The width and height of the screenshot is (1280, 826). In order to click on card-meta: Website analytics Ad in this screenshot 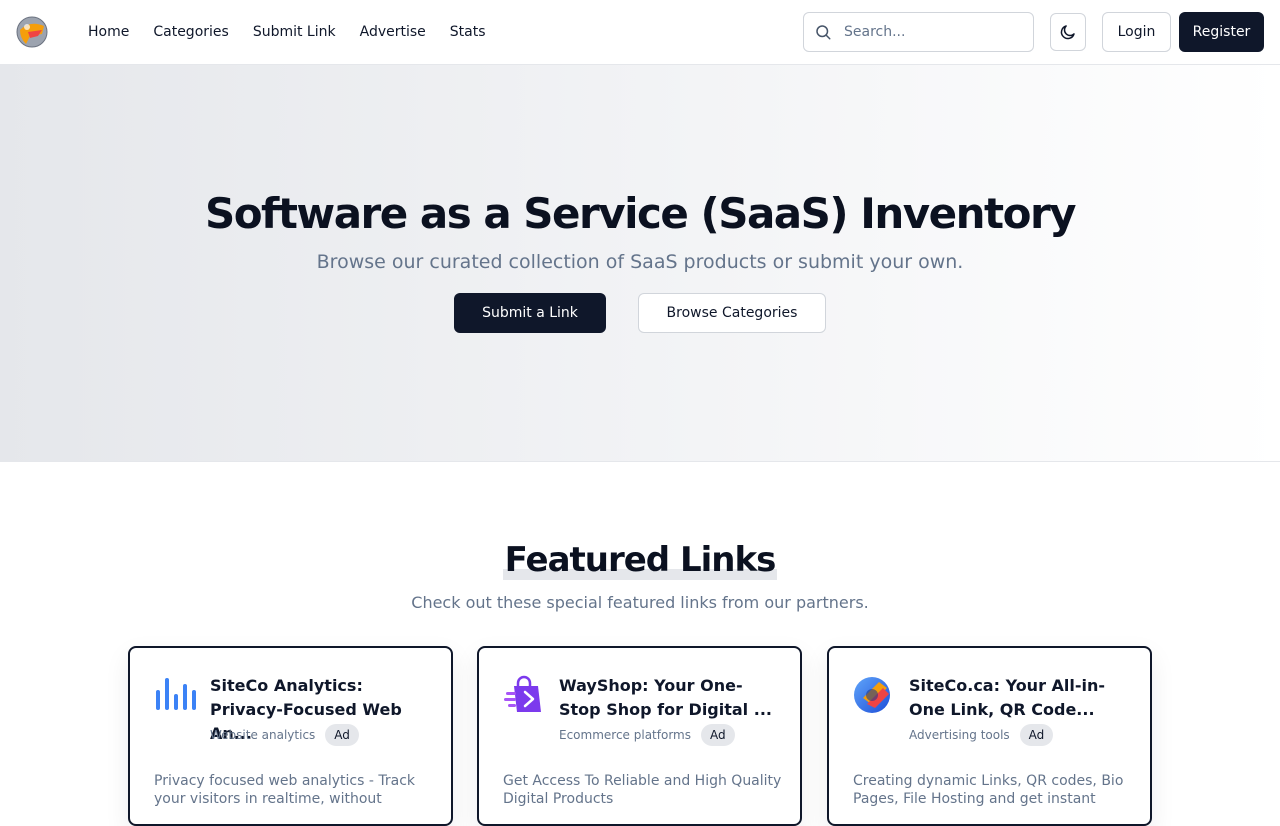, I will do `click(284, 735)`.